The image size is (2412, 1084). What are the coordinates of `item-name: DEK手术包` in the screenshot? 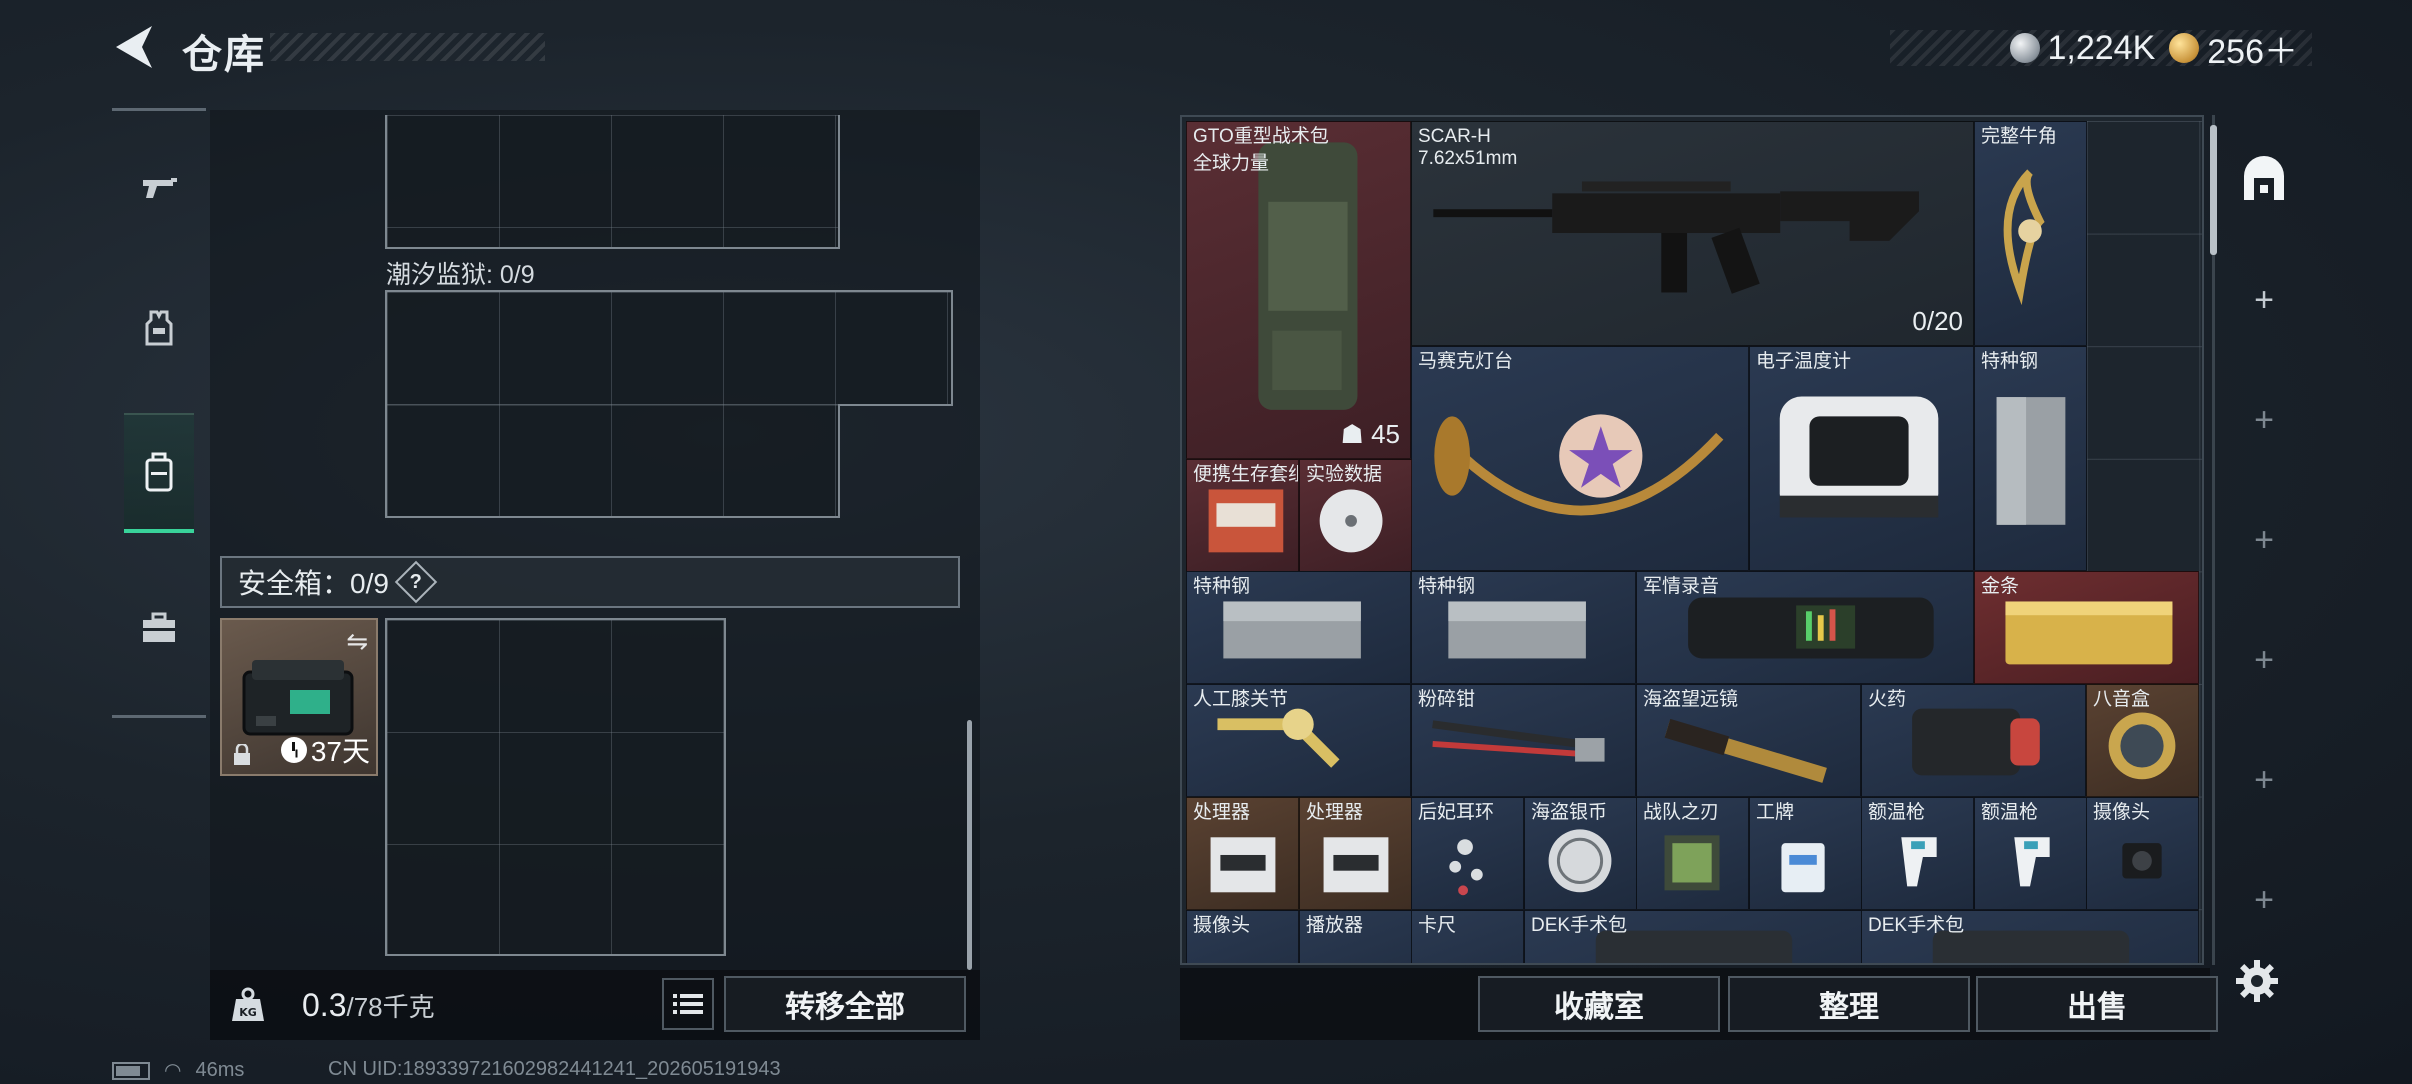 It's located at (1579, 925).